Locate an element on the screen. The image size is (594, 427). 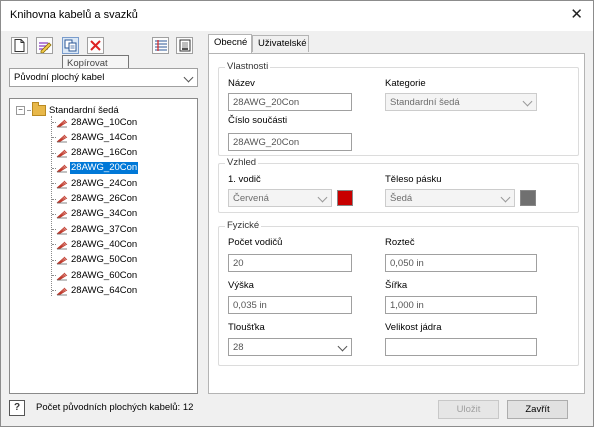
export-icon is located at coordinates (184, 45).